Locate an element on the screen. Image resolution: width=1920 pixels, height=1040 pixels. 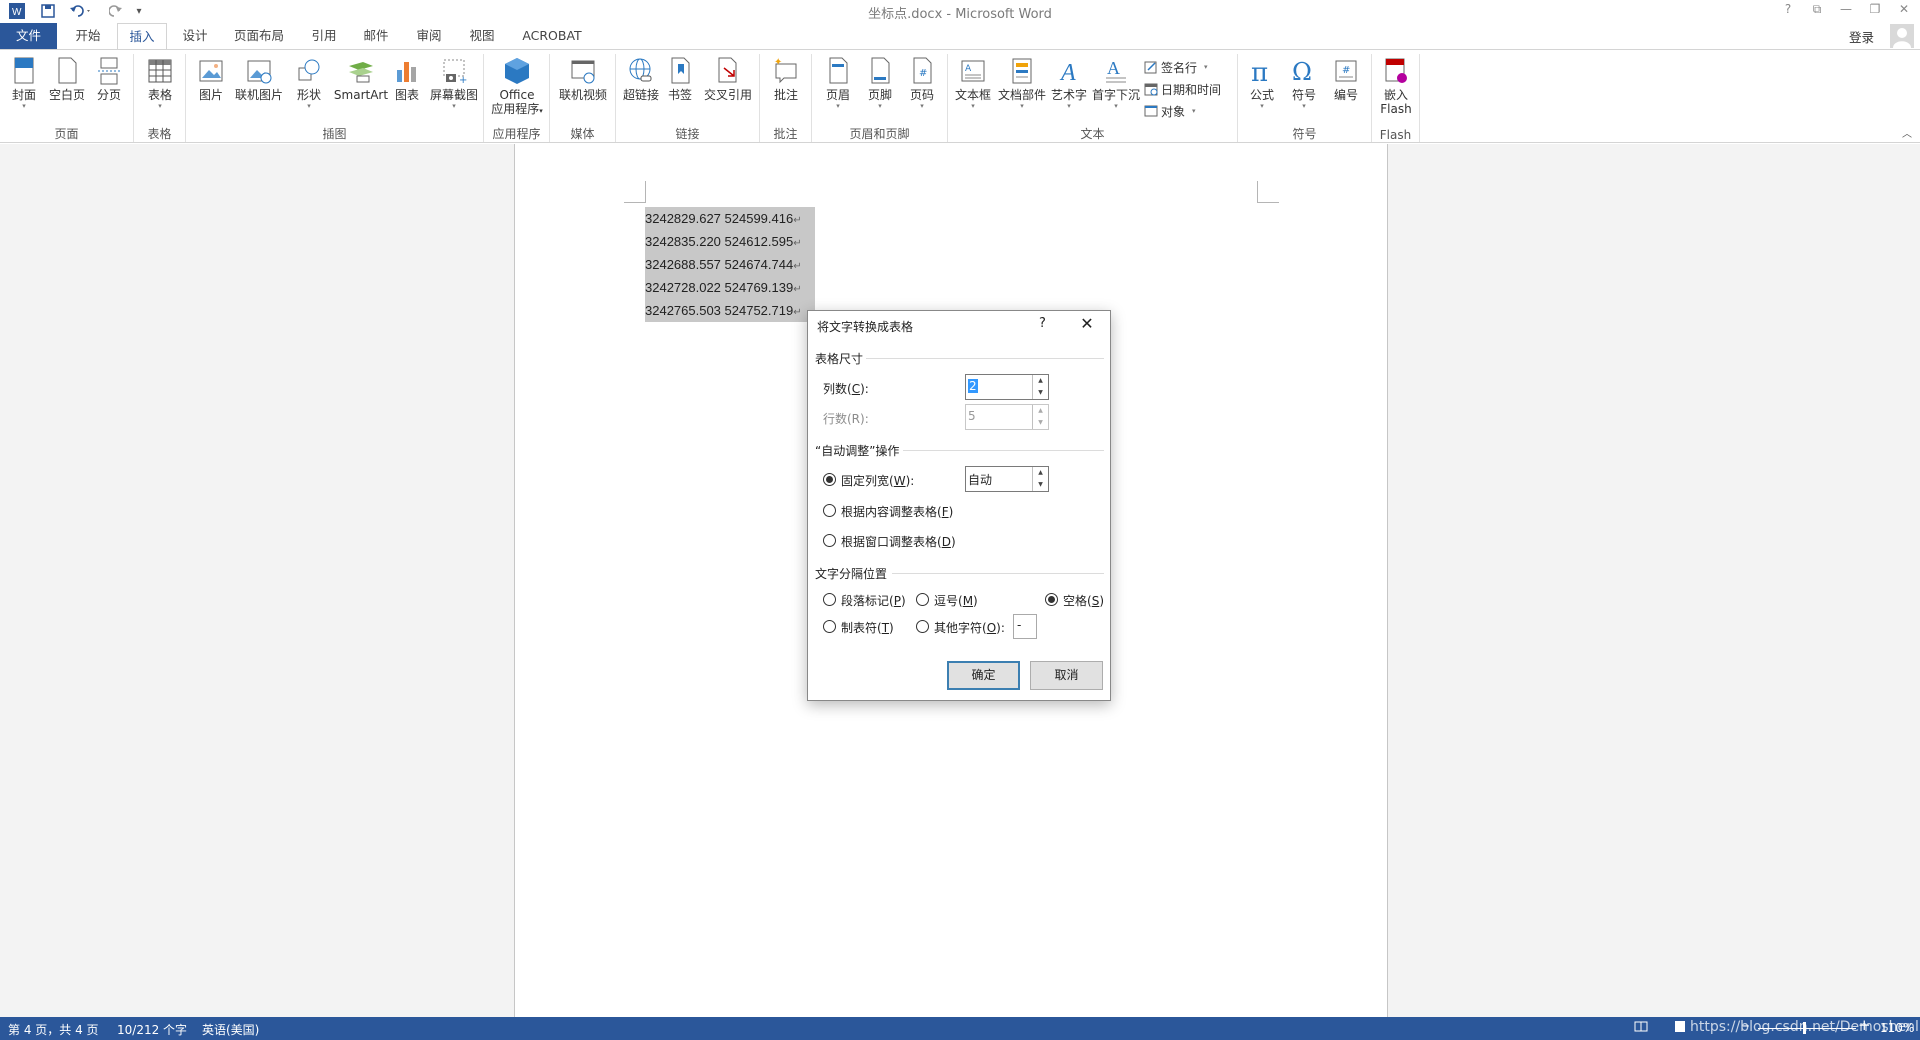
zoom-out-icon: – is located at coordinates (1746, 1025).